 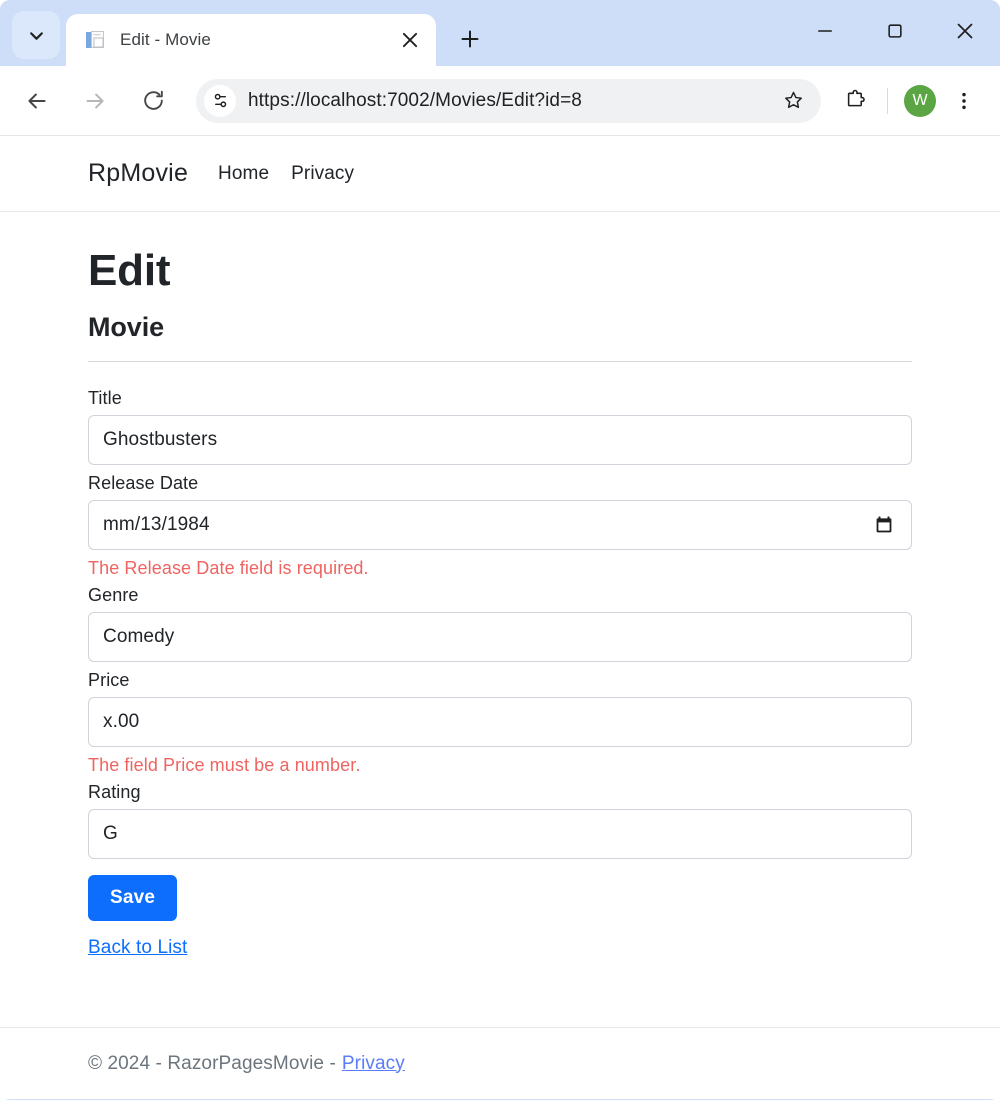 I want to click on tab-close-button, so click(x=410, y=40).